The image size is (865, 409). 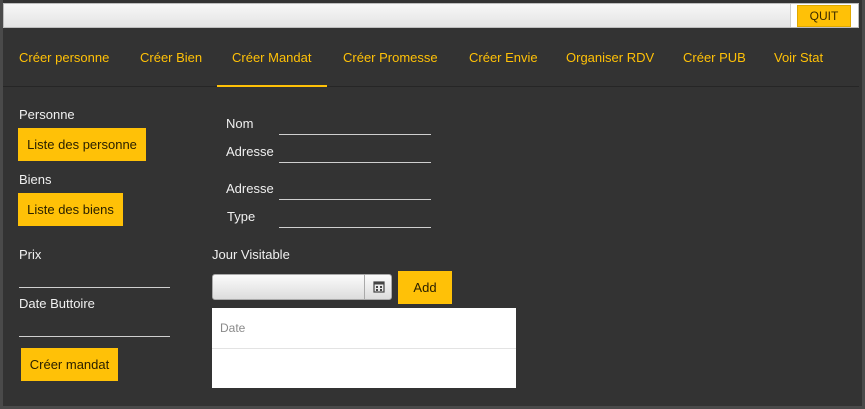 I want to click on adresse-label: Adresse, so click(x=250, y=151).